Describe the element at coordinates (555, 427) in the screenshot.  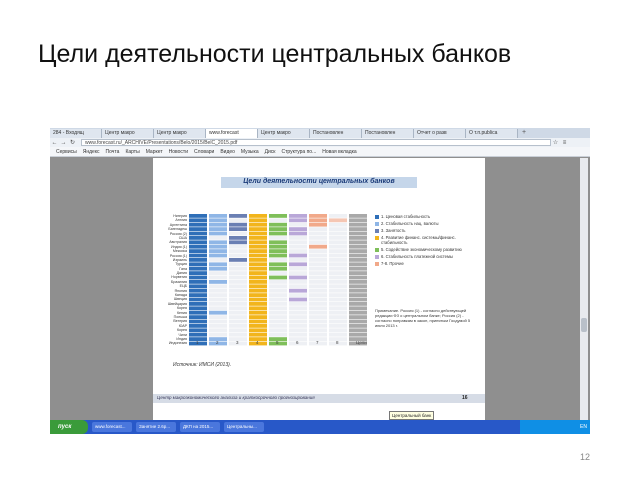
I see `system-tray: EN` at that location.